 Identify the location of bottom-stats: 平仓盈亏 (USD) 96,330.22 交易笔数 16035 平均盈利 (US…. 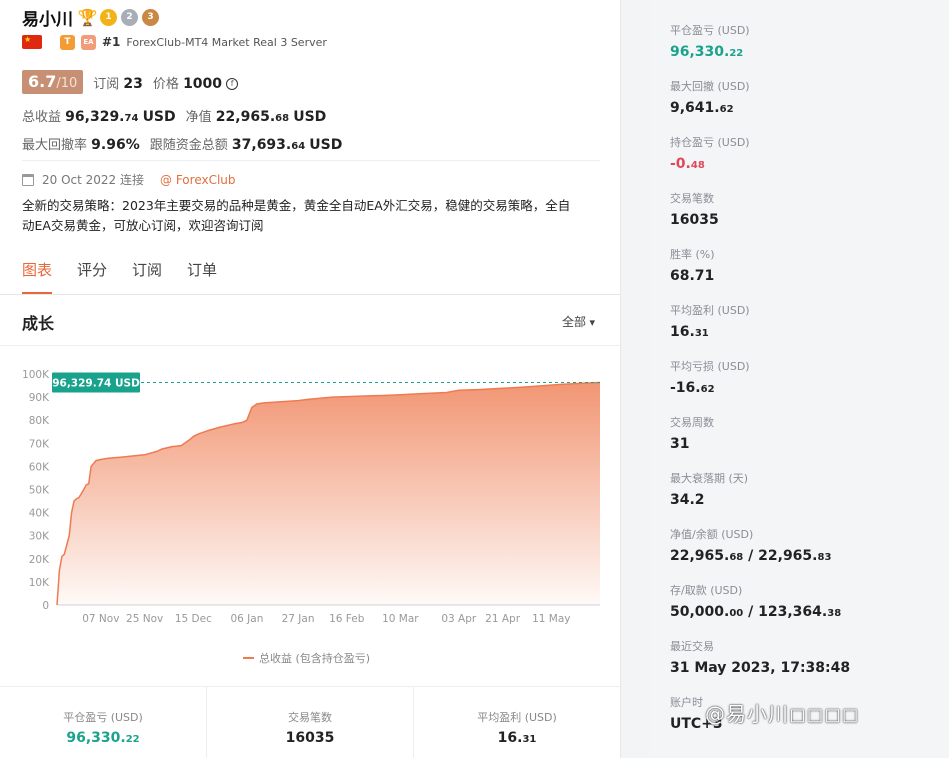
(310, 722).